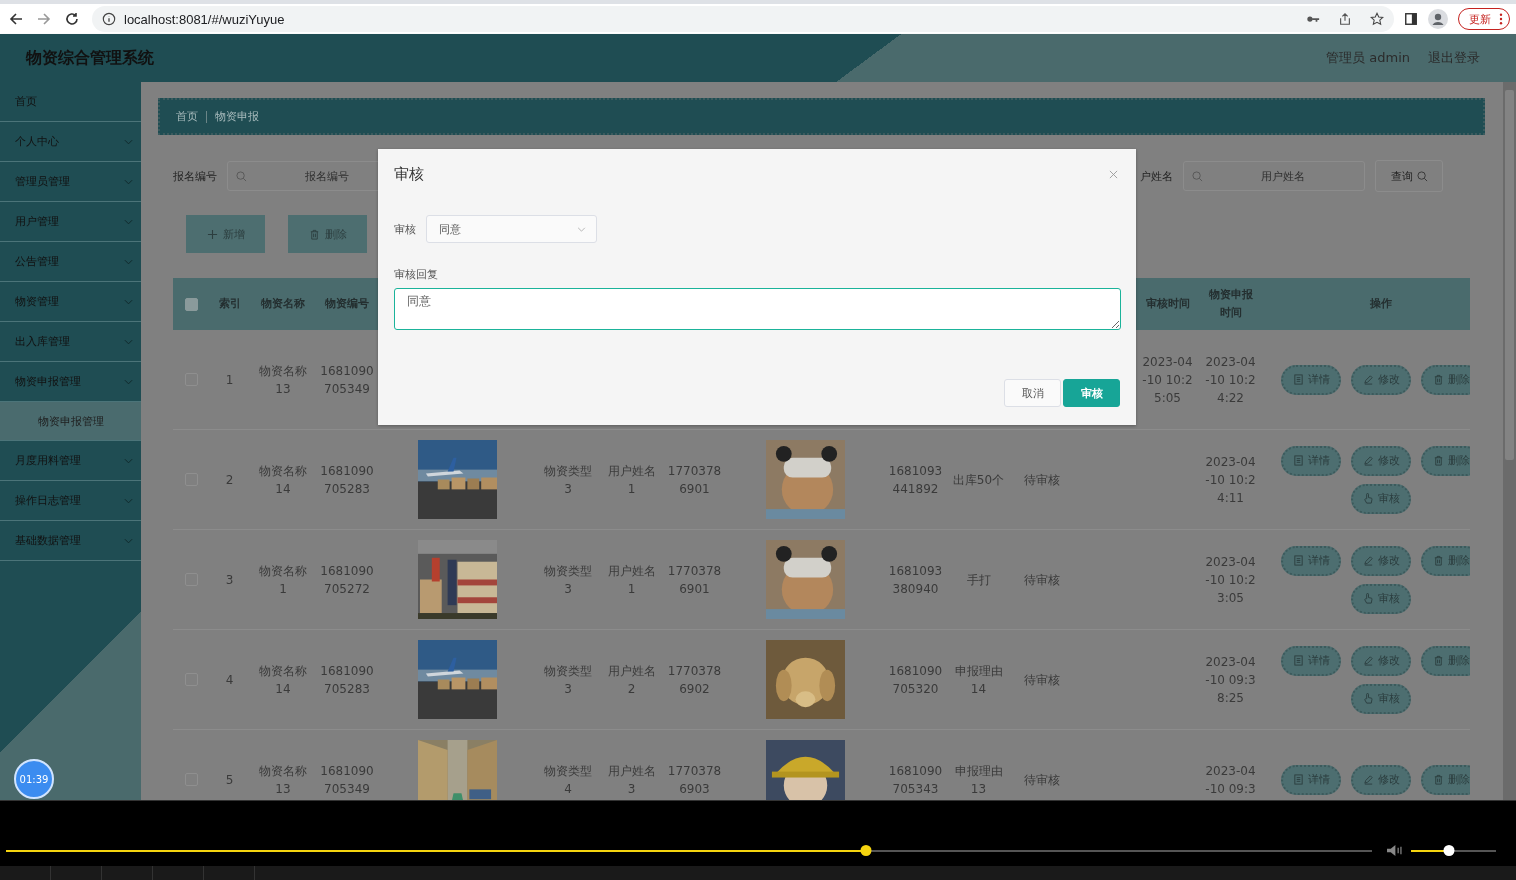  What do you see at coordinates (1484, 19) in the screenshot?
I see `update-button: 更新` at bounding box center [1484, 19].